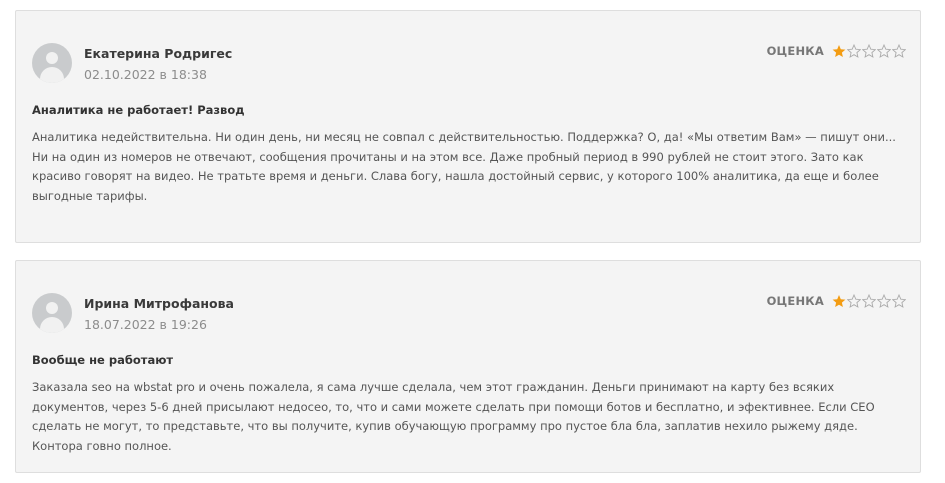  What do you see at coordinates (138, 110) in the screenshot?
I see `review-title: Аналитика не работает! Развод` at bounding box center [138, 110].